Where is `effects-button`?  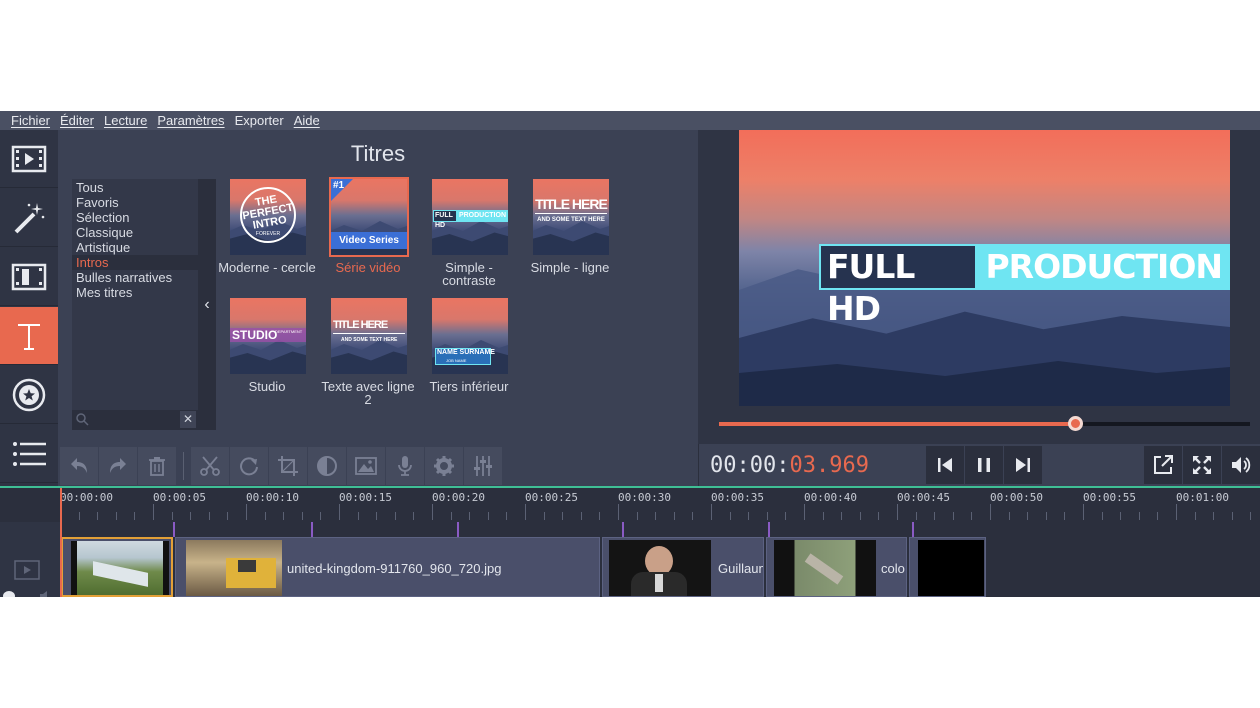
effects-button is located at coordinates (29, 218).